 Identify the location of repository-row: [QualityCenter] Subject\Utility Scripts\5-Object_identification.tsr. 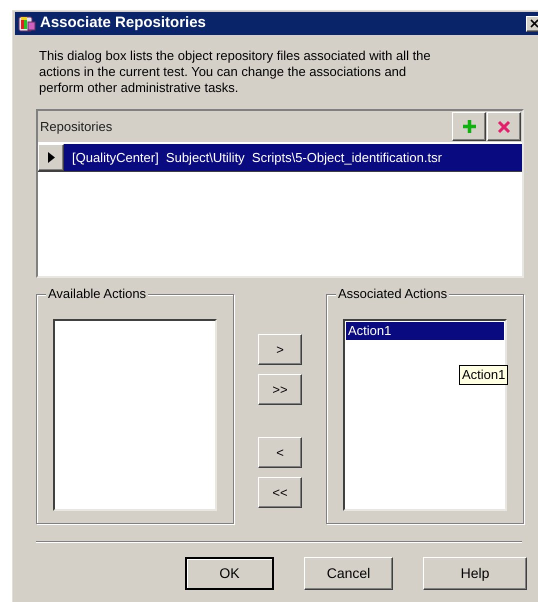
(293, 157).